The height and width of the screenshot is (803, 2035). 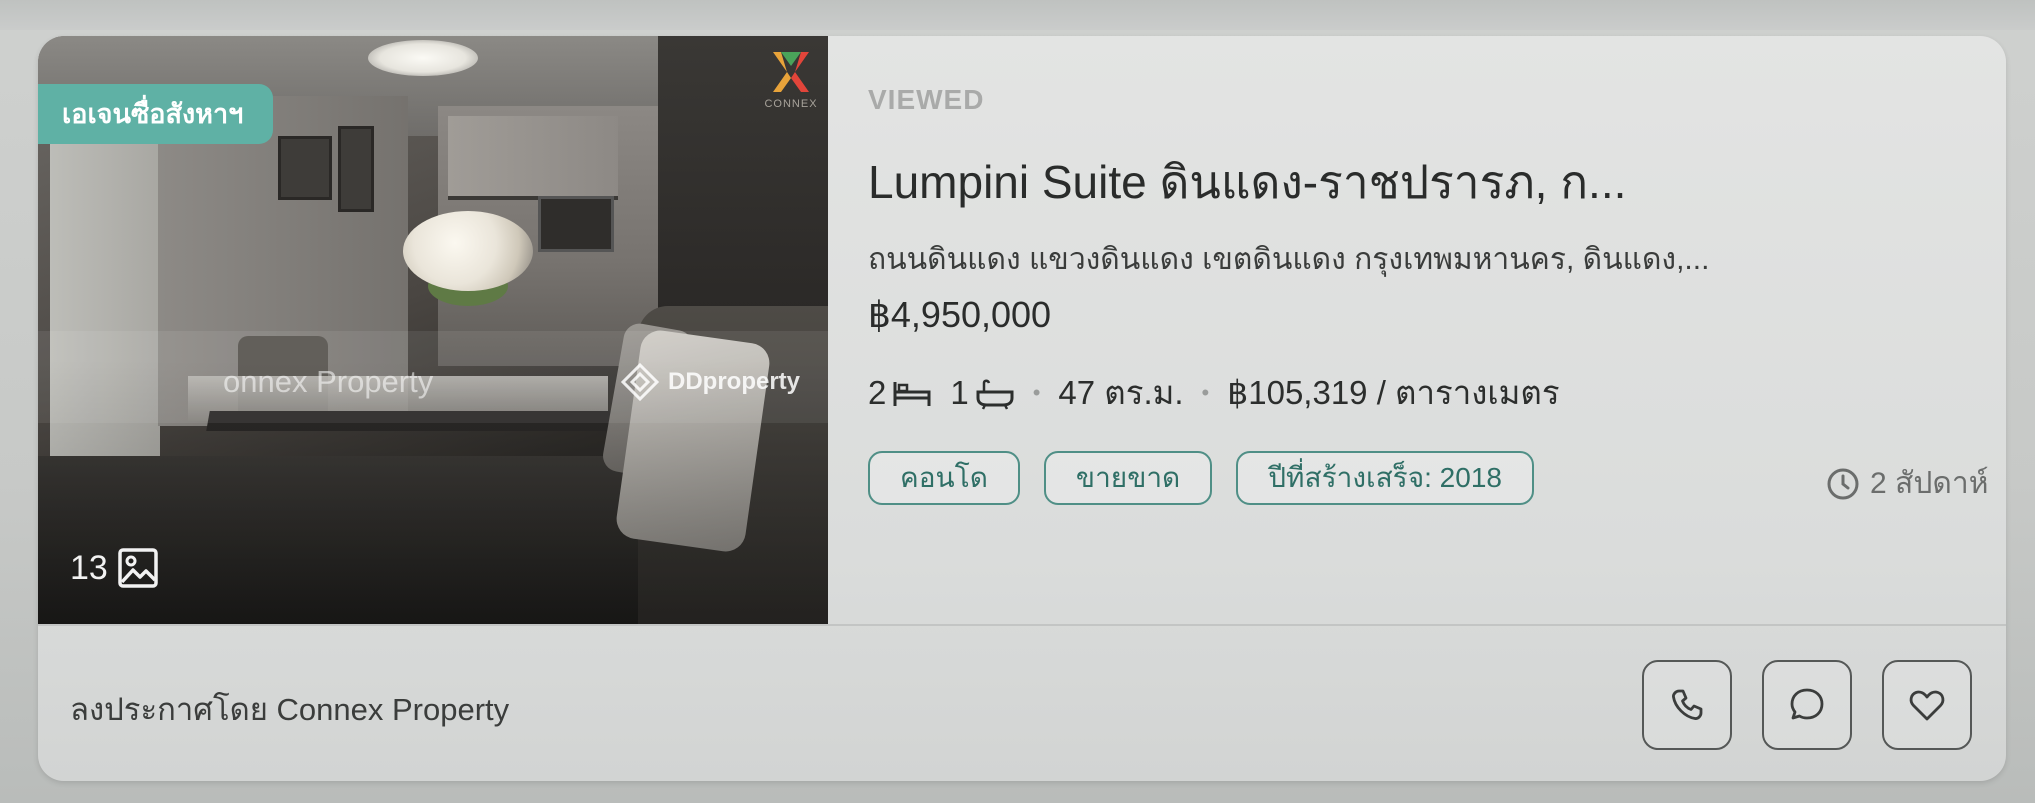 What do you see at coordinates (1017, 15) in the screenshot?
I see `page-background-top` at bounding box center [1017, 15].